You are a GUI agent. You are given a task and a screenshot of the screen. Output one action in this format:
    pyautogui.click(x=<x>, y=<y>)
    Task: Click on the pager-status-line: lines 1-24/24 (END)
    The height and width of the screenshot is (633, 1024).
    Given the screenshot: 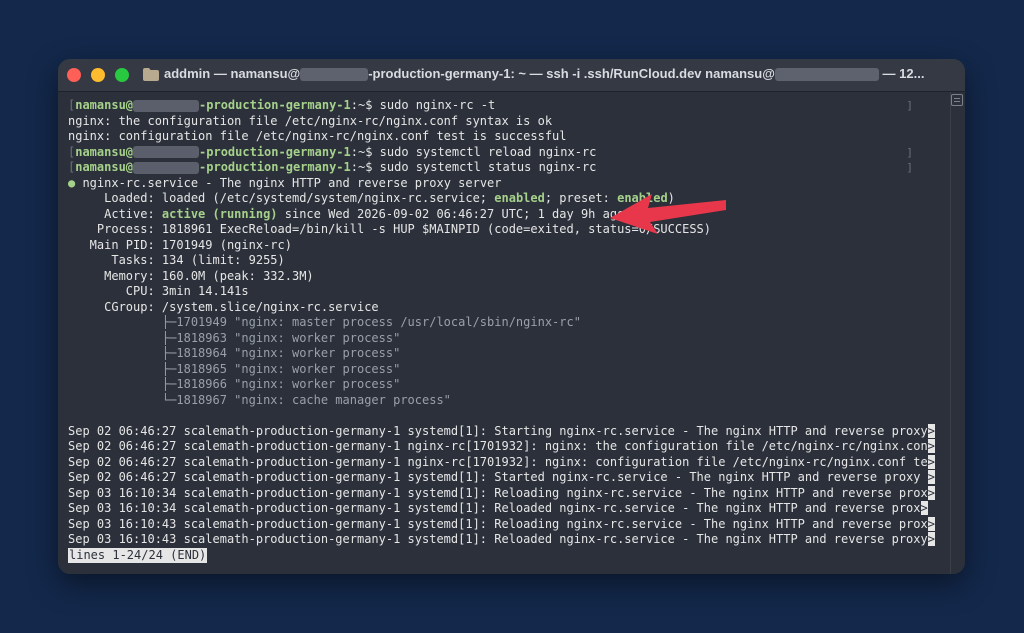 What is the action you would take?
    pyautogui.click(x=504, y=555)
    